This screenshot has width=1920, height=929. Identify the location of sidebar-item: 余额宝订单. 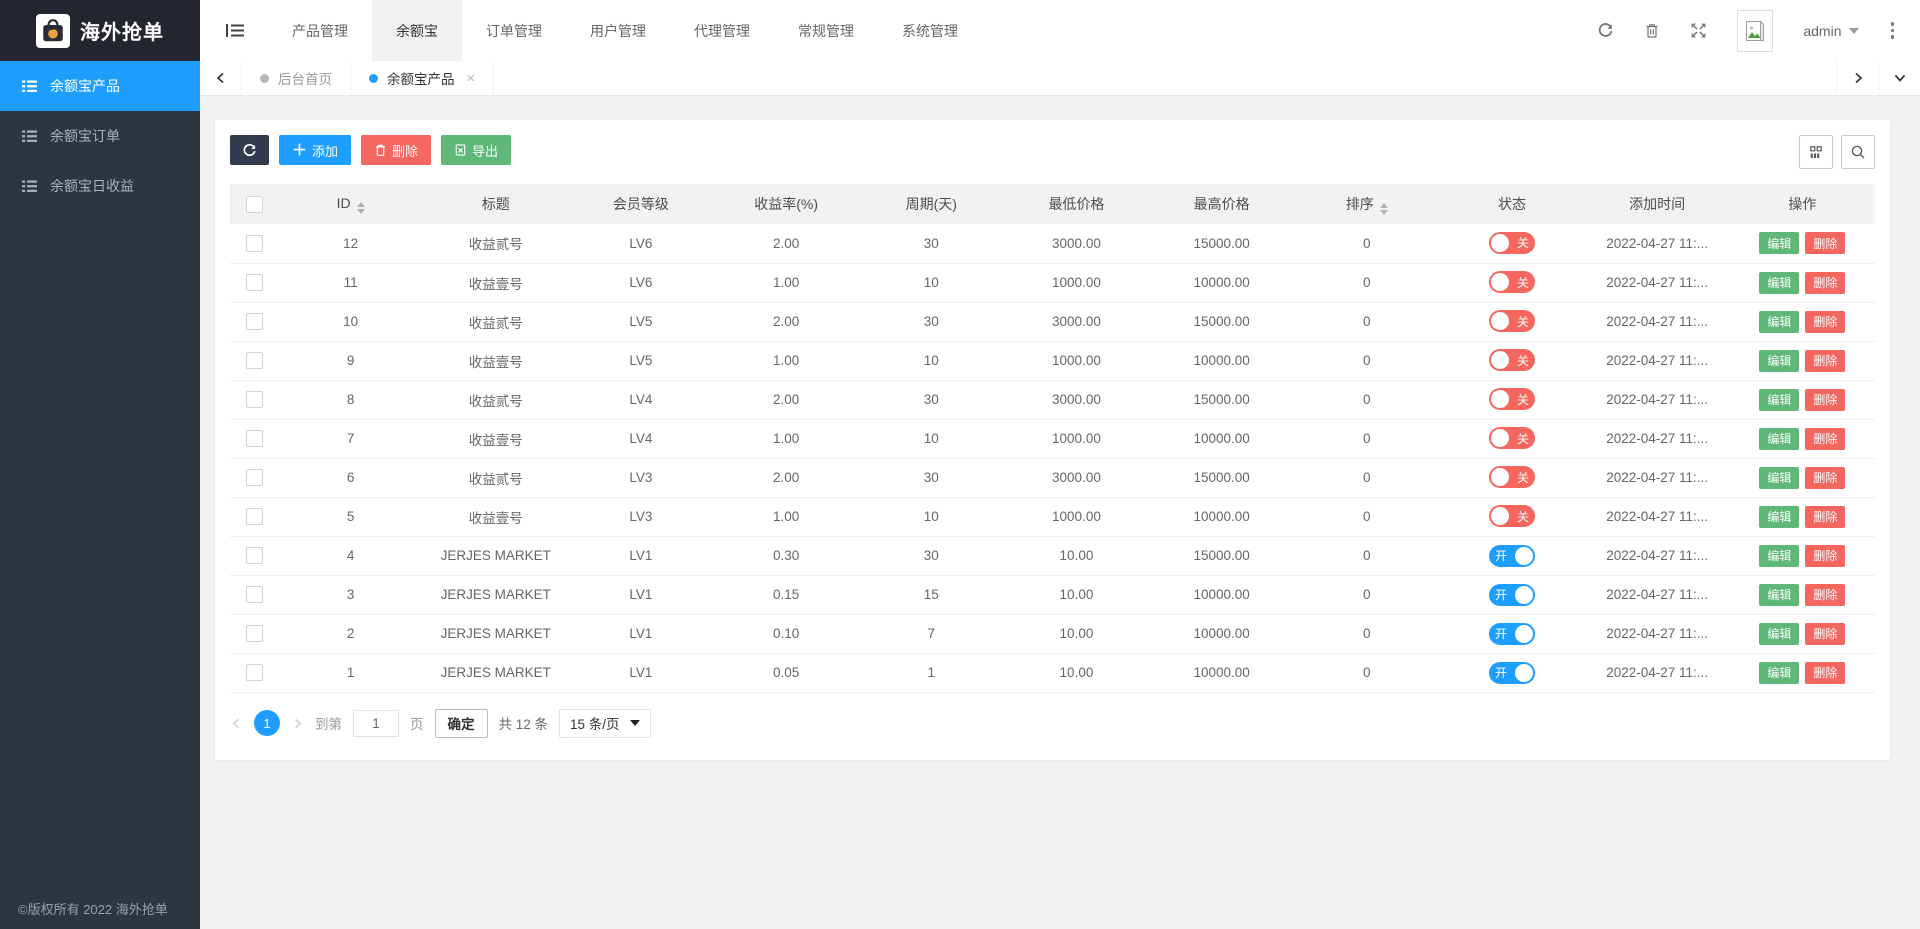
(100, 136).